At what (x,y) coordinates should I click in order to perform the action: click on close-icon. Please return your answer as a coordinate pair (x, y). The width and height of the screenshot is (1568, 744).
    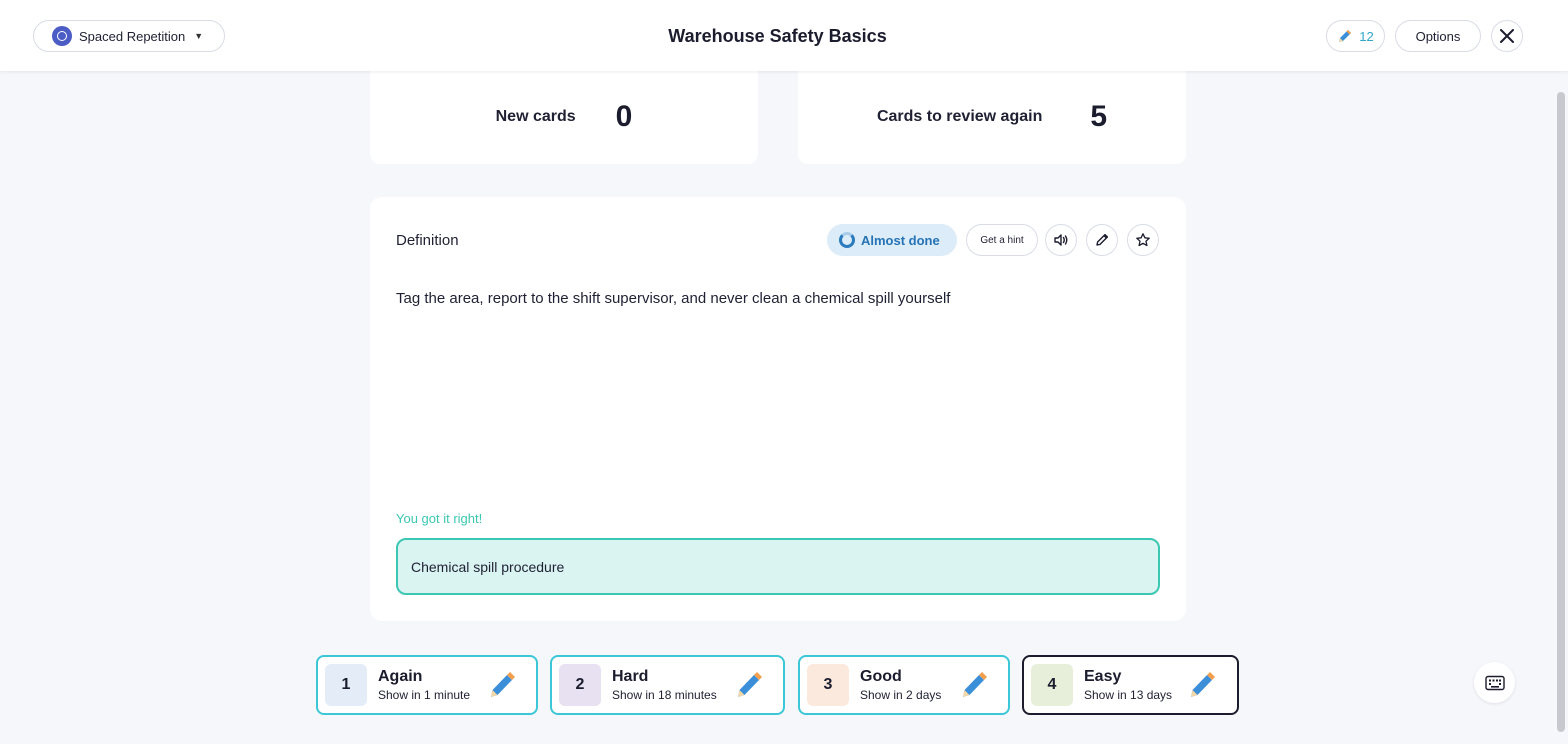
    Looking at the image, I should click on (1507, 36).